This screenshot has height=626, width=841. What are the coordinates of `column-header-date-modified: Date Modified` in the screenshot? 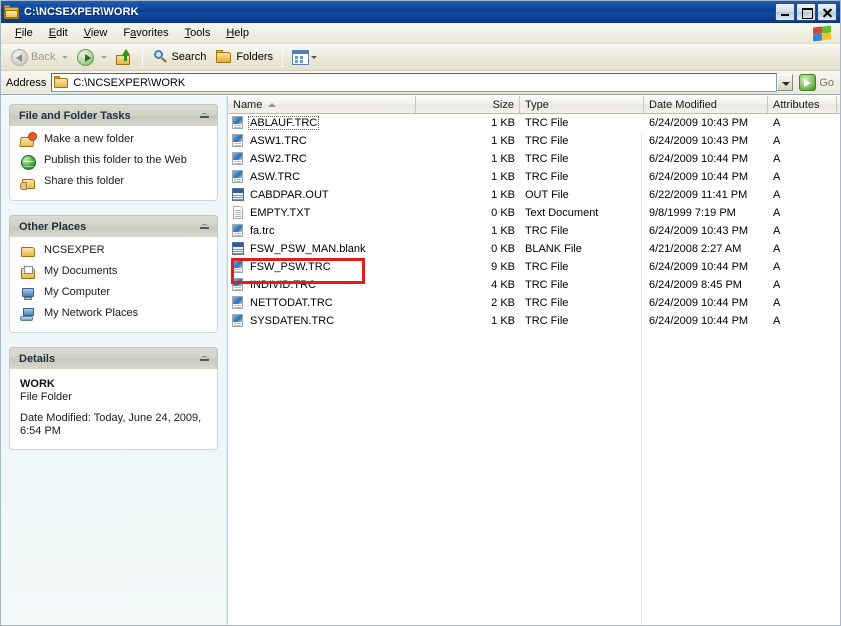 It's located at (706, 104).